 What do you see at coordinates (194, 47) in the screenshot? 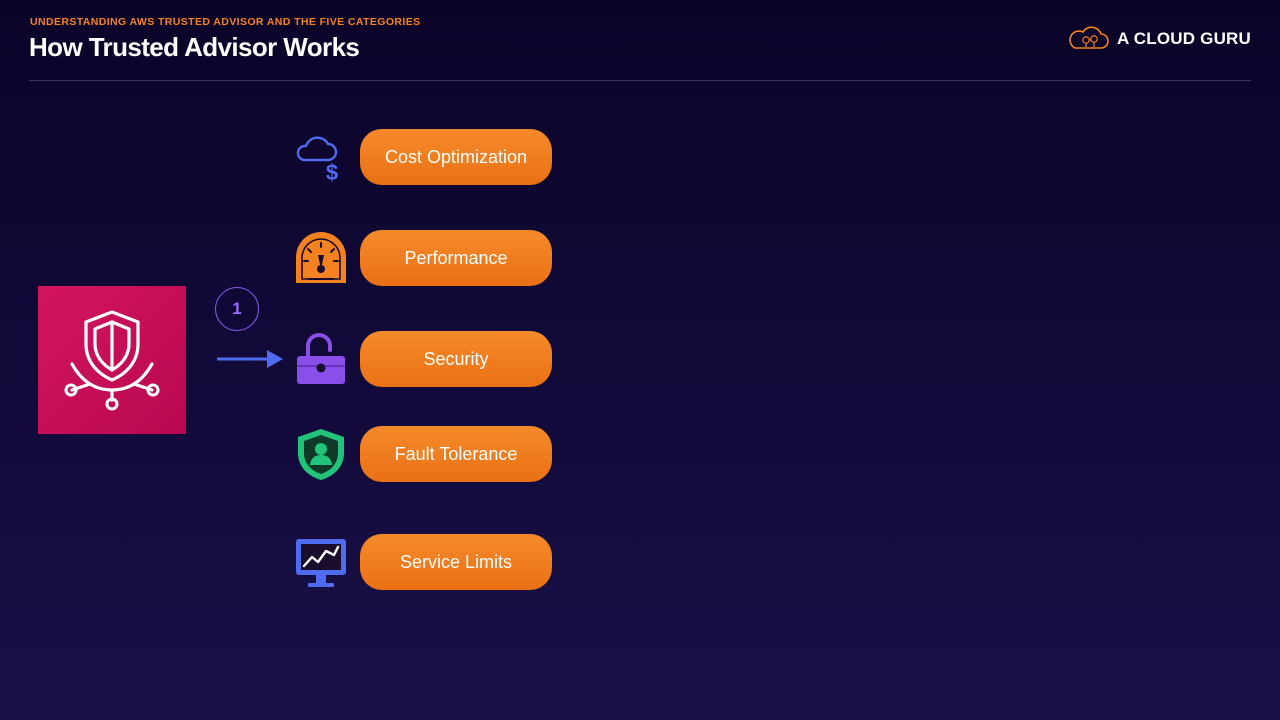
I see `slide-title: How Trusted Advisor Works` at bounding box center [194, 47].